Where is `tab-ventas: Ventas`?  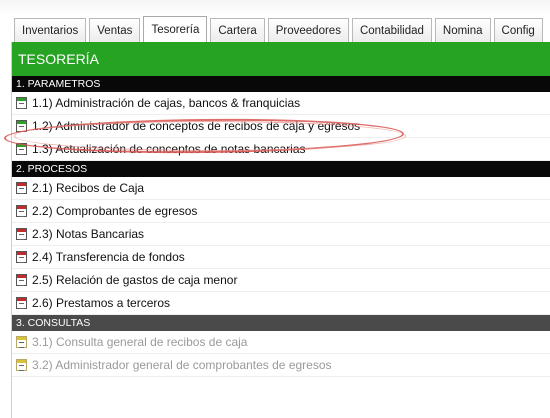
tab-ventas: Ventas is located at coordinates (115, 30).